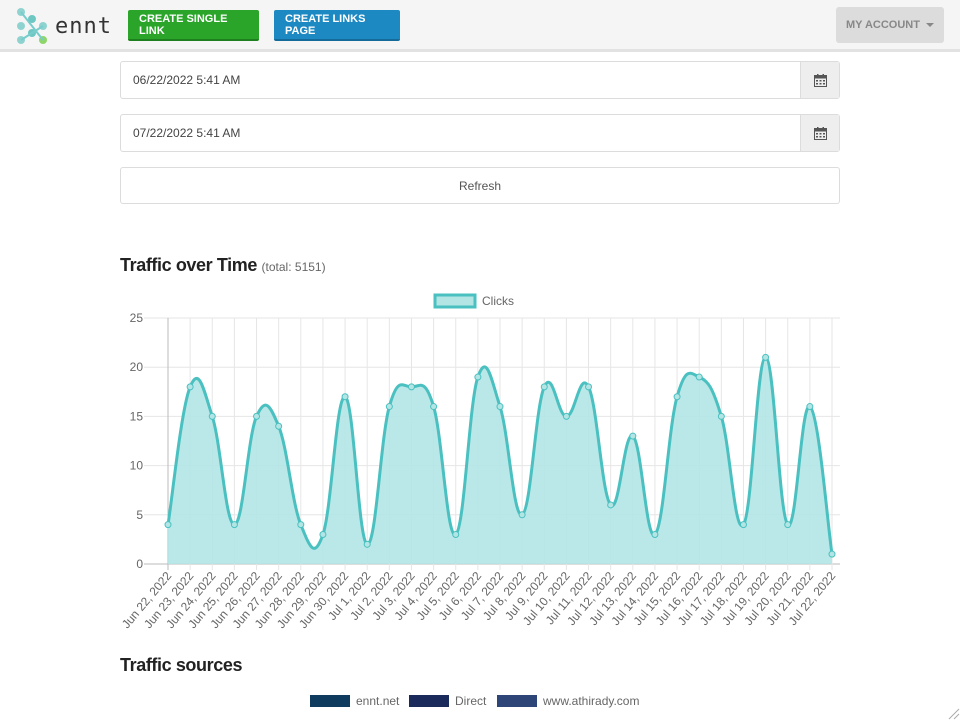  What do you see at coordinates (188, 265) in the screenshot?
I see `traffic-over-time-title: Traffic over Time` at bounding box center [188, 265].